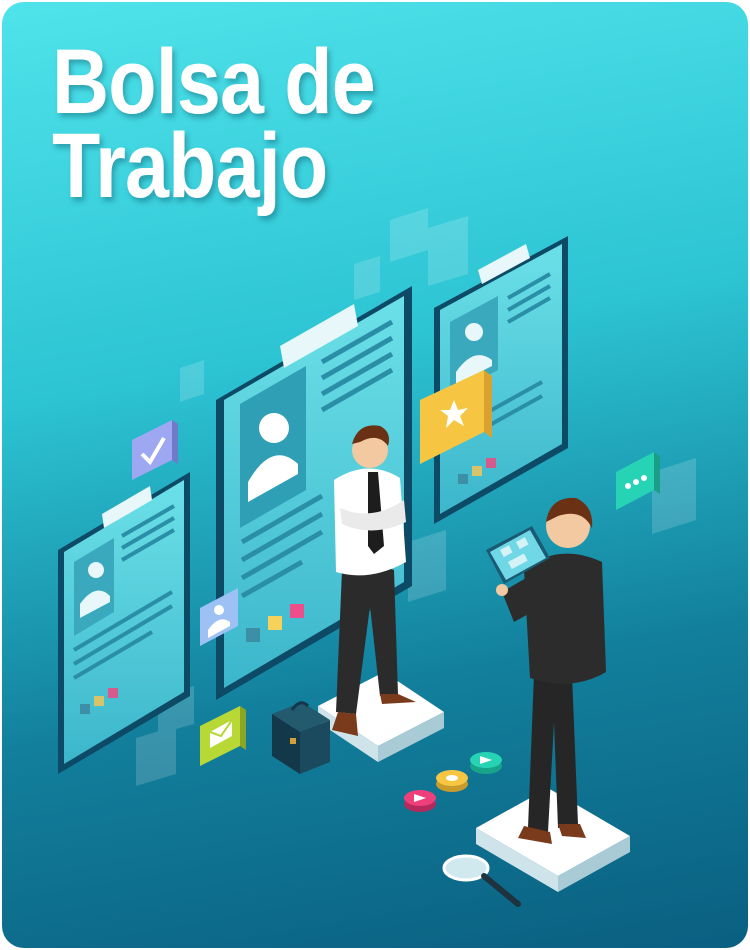 The image size is (750, 950). What do you see at coordinates (553, 840) in the screenshot?
I see `platform-right` at bounding box center [553, 840].